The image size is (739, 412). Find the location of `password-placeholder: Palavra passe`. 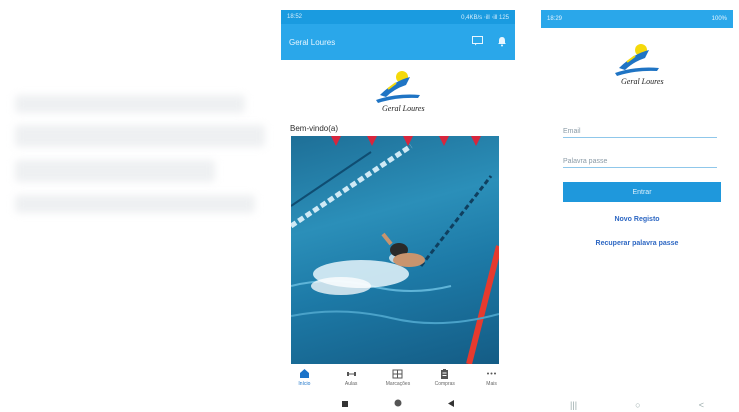

password-placeholder: Palavra passe is located at coordinates (585, 161).